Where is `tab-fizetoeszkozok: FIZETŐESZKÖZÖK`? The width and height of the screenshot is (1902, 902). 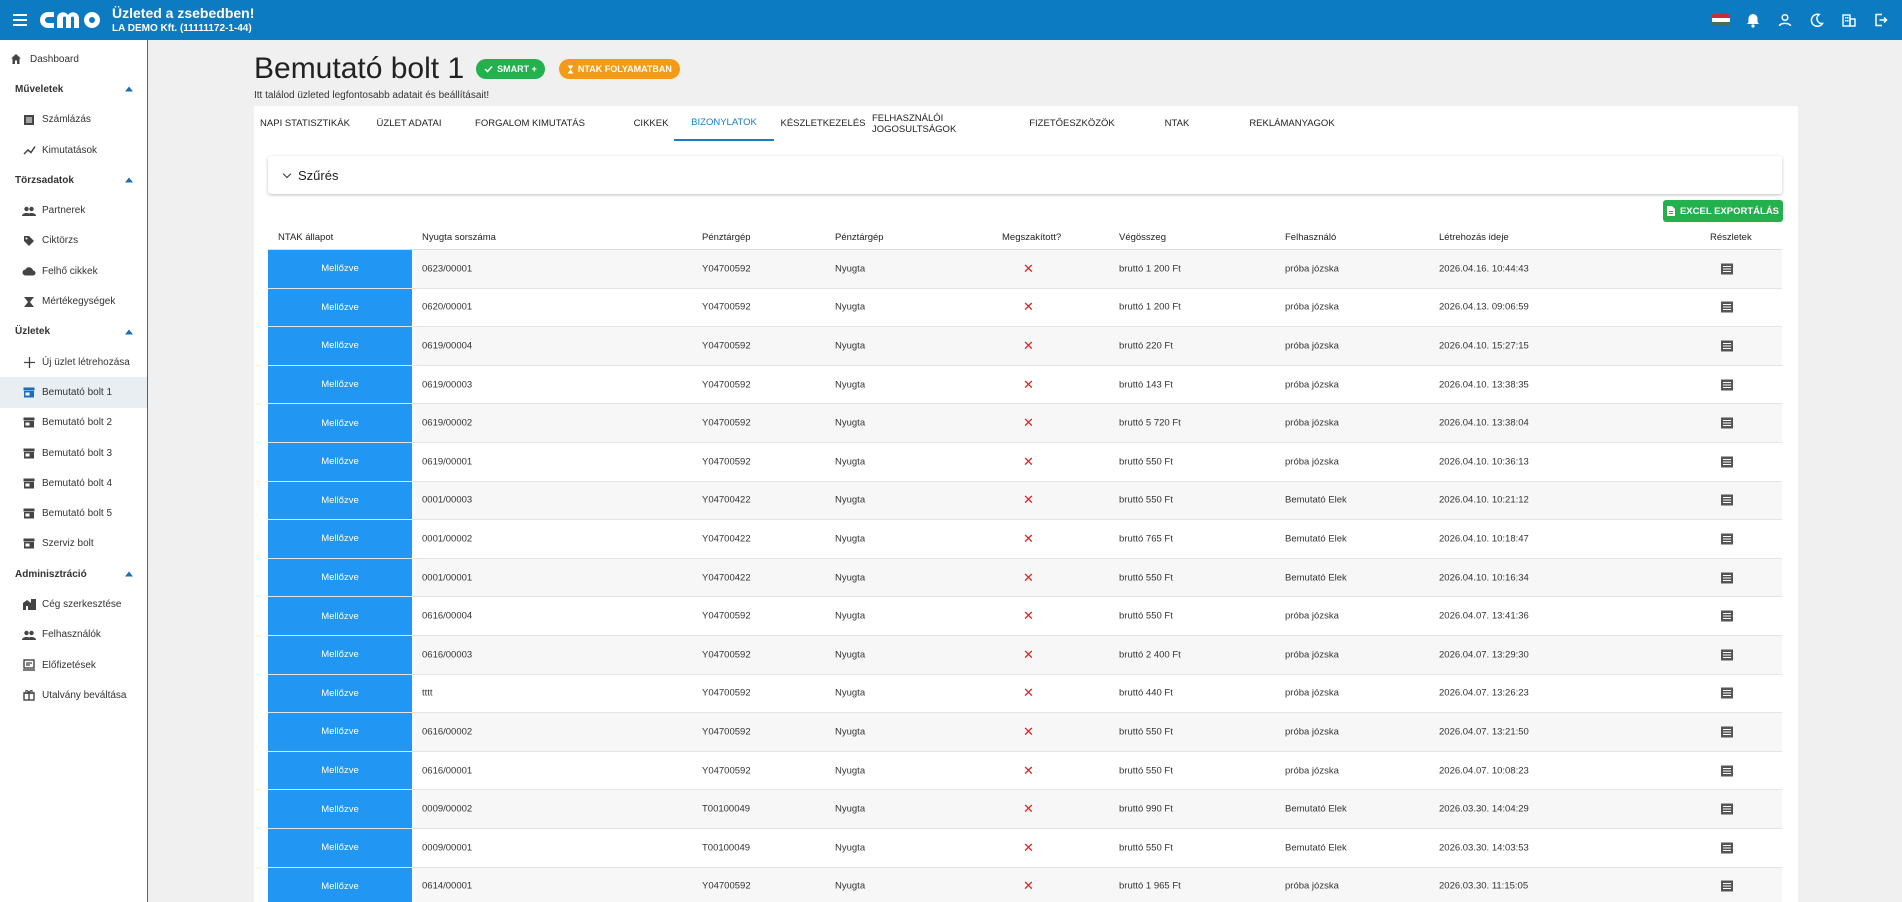
tab-fizetoeszkozok: FIZETŐESZKÖZÖK is located at coordinates (1072, 123).